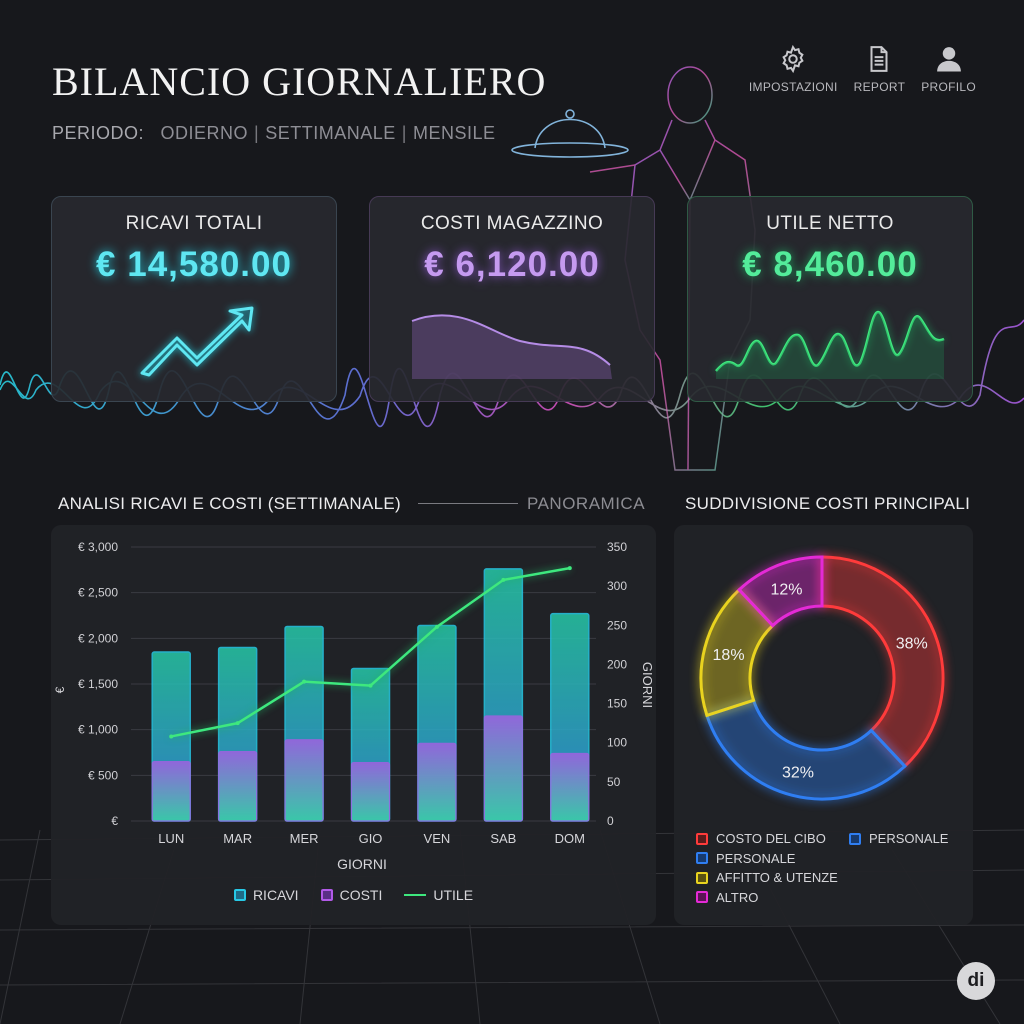  I want to click on y2-tick-label: 0, so click(610, 821).